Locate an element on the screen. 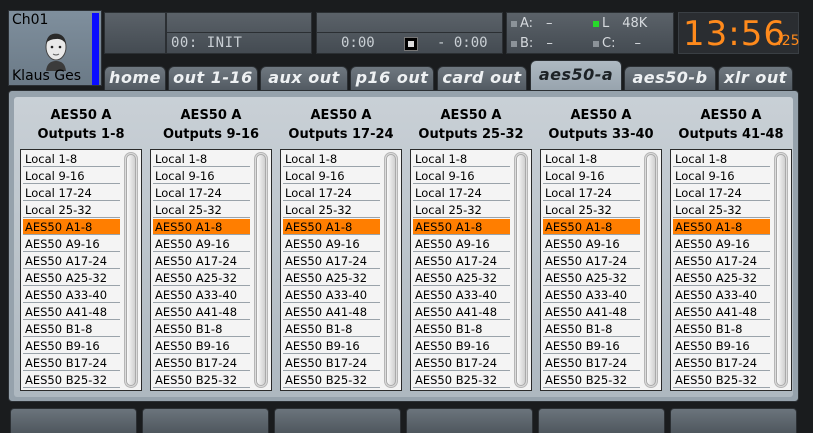 The width and height of the screenshot is (813, 433). tab-aes50-a: aes50-a is located at coordinates (576, 75).